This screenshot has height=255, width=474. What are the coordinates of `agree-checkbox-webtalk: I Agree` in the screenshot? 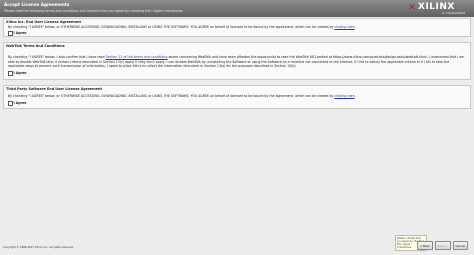 It's located at (17, 73).